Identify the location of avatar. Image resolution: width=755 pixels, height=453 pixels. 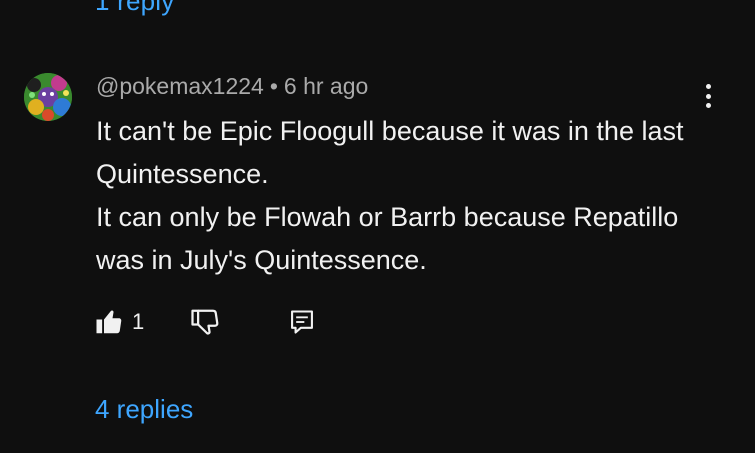
(48, 97).